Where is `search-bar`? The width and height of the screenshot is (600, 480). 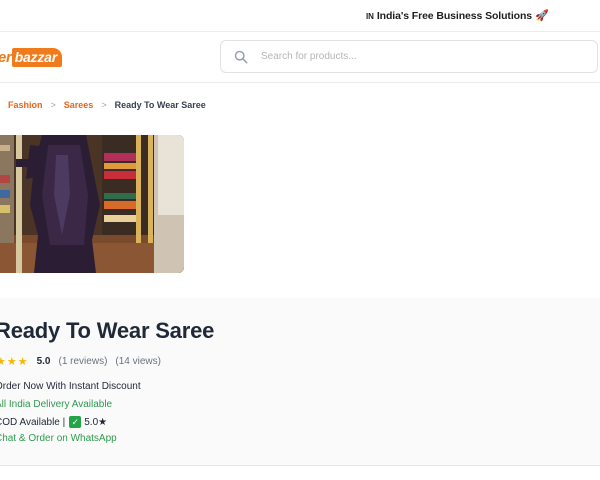
search-bar is located at coordinates (409, 56).